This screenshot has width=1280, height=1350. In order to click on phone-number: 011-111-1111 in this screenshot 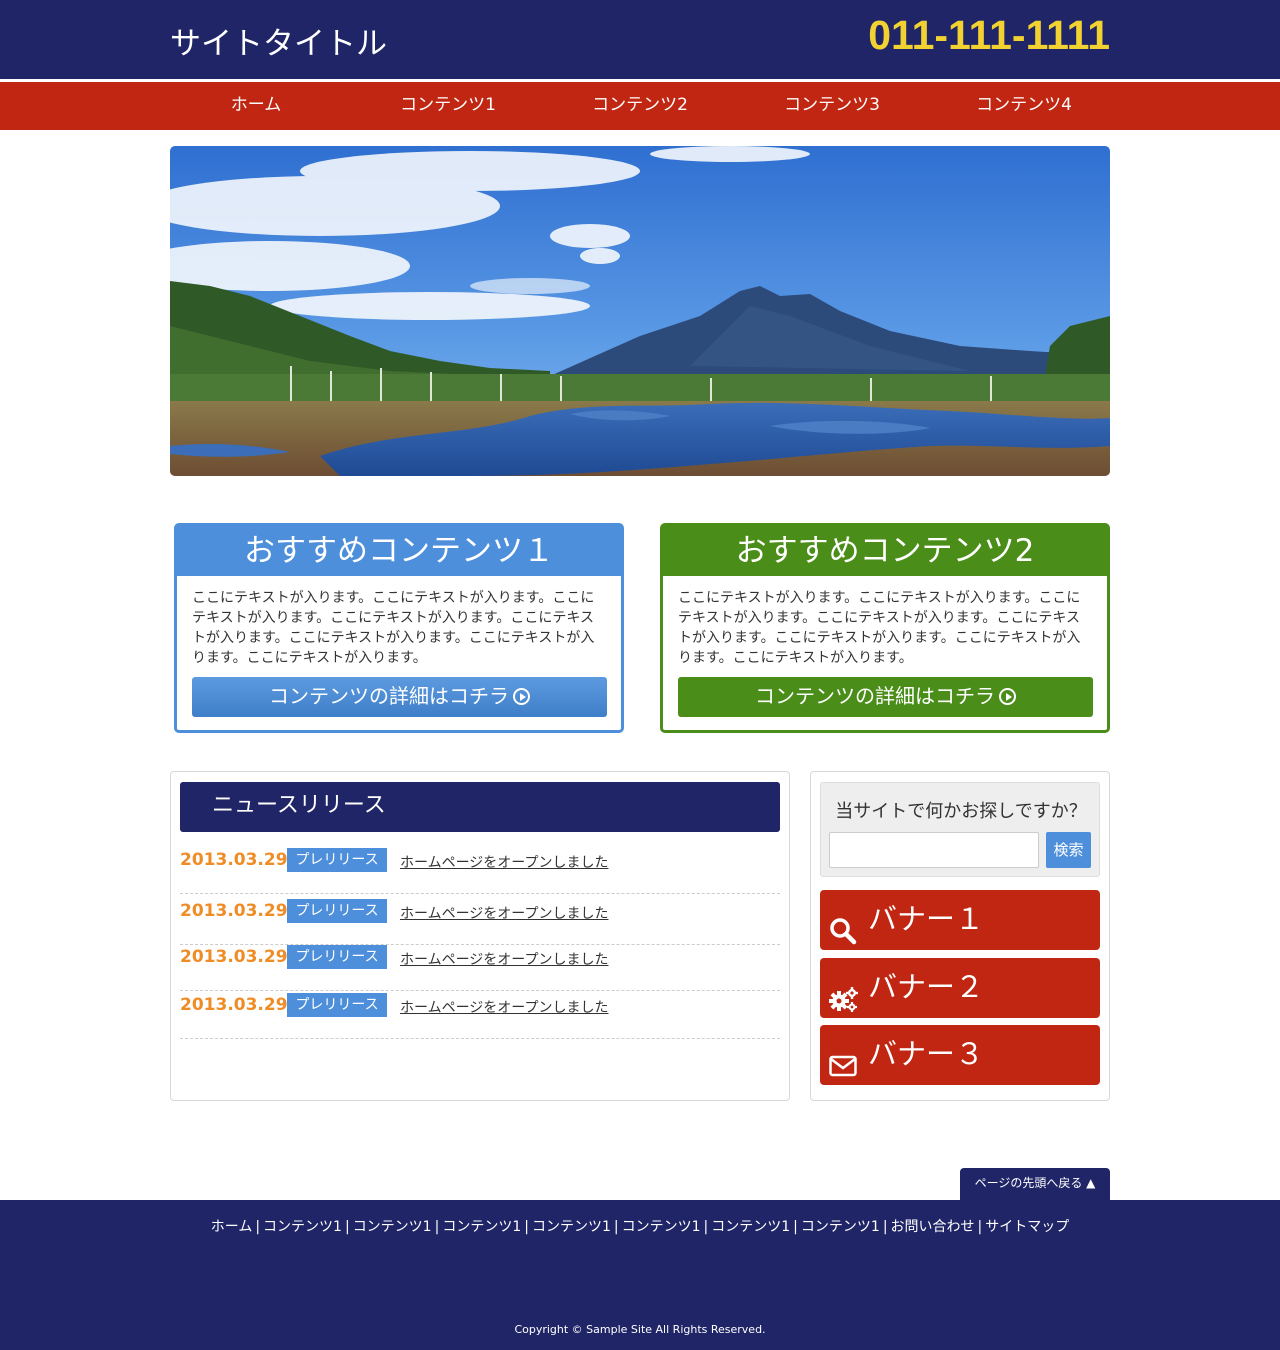, I will do `click(989, 35)`.